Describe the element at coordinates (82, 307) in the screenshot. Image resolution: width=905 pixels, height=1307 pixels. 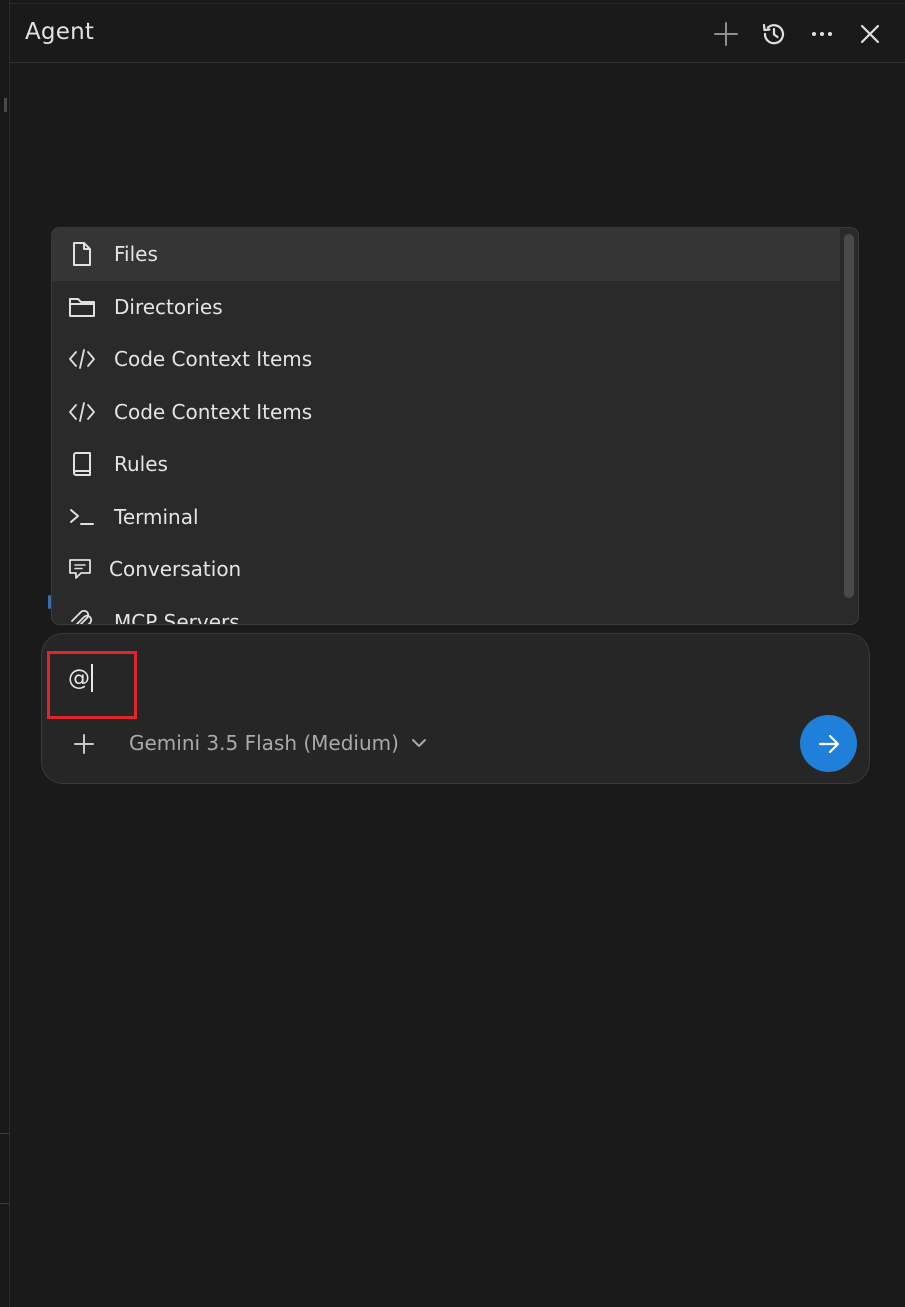
I see `folder-icon` at that location.